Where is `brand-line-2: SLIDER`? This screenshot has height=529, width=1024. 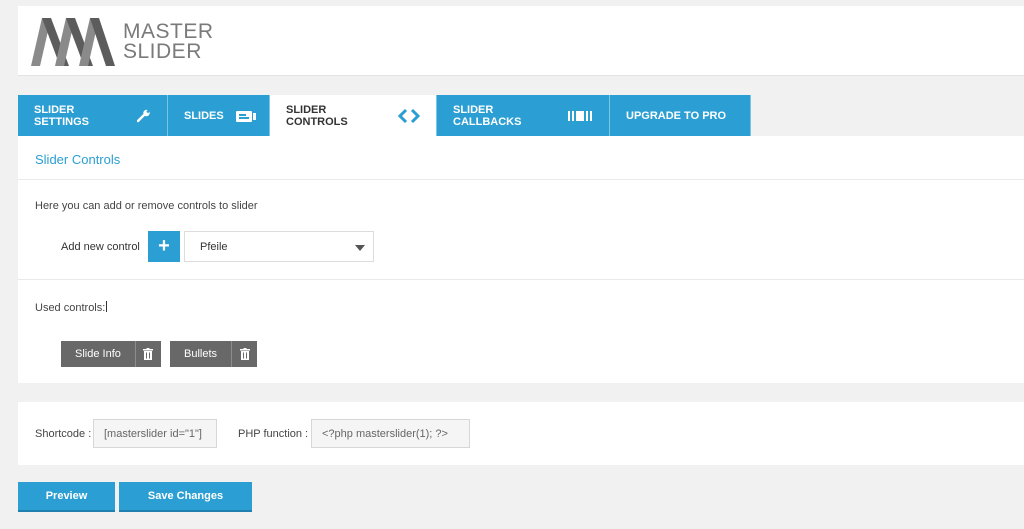 brand-line-2: SLIDER is located at coordinates (162, 51).